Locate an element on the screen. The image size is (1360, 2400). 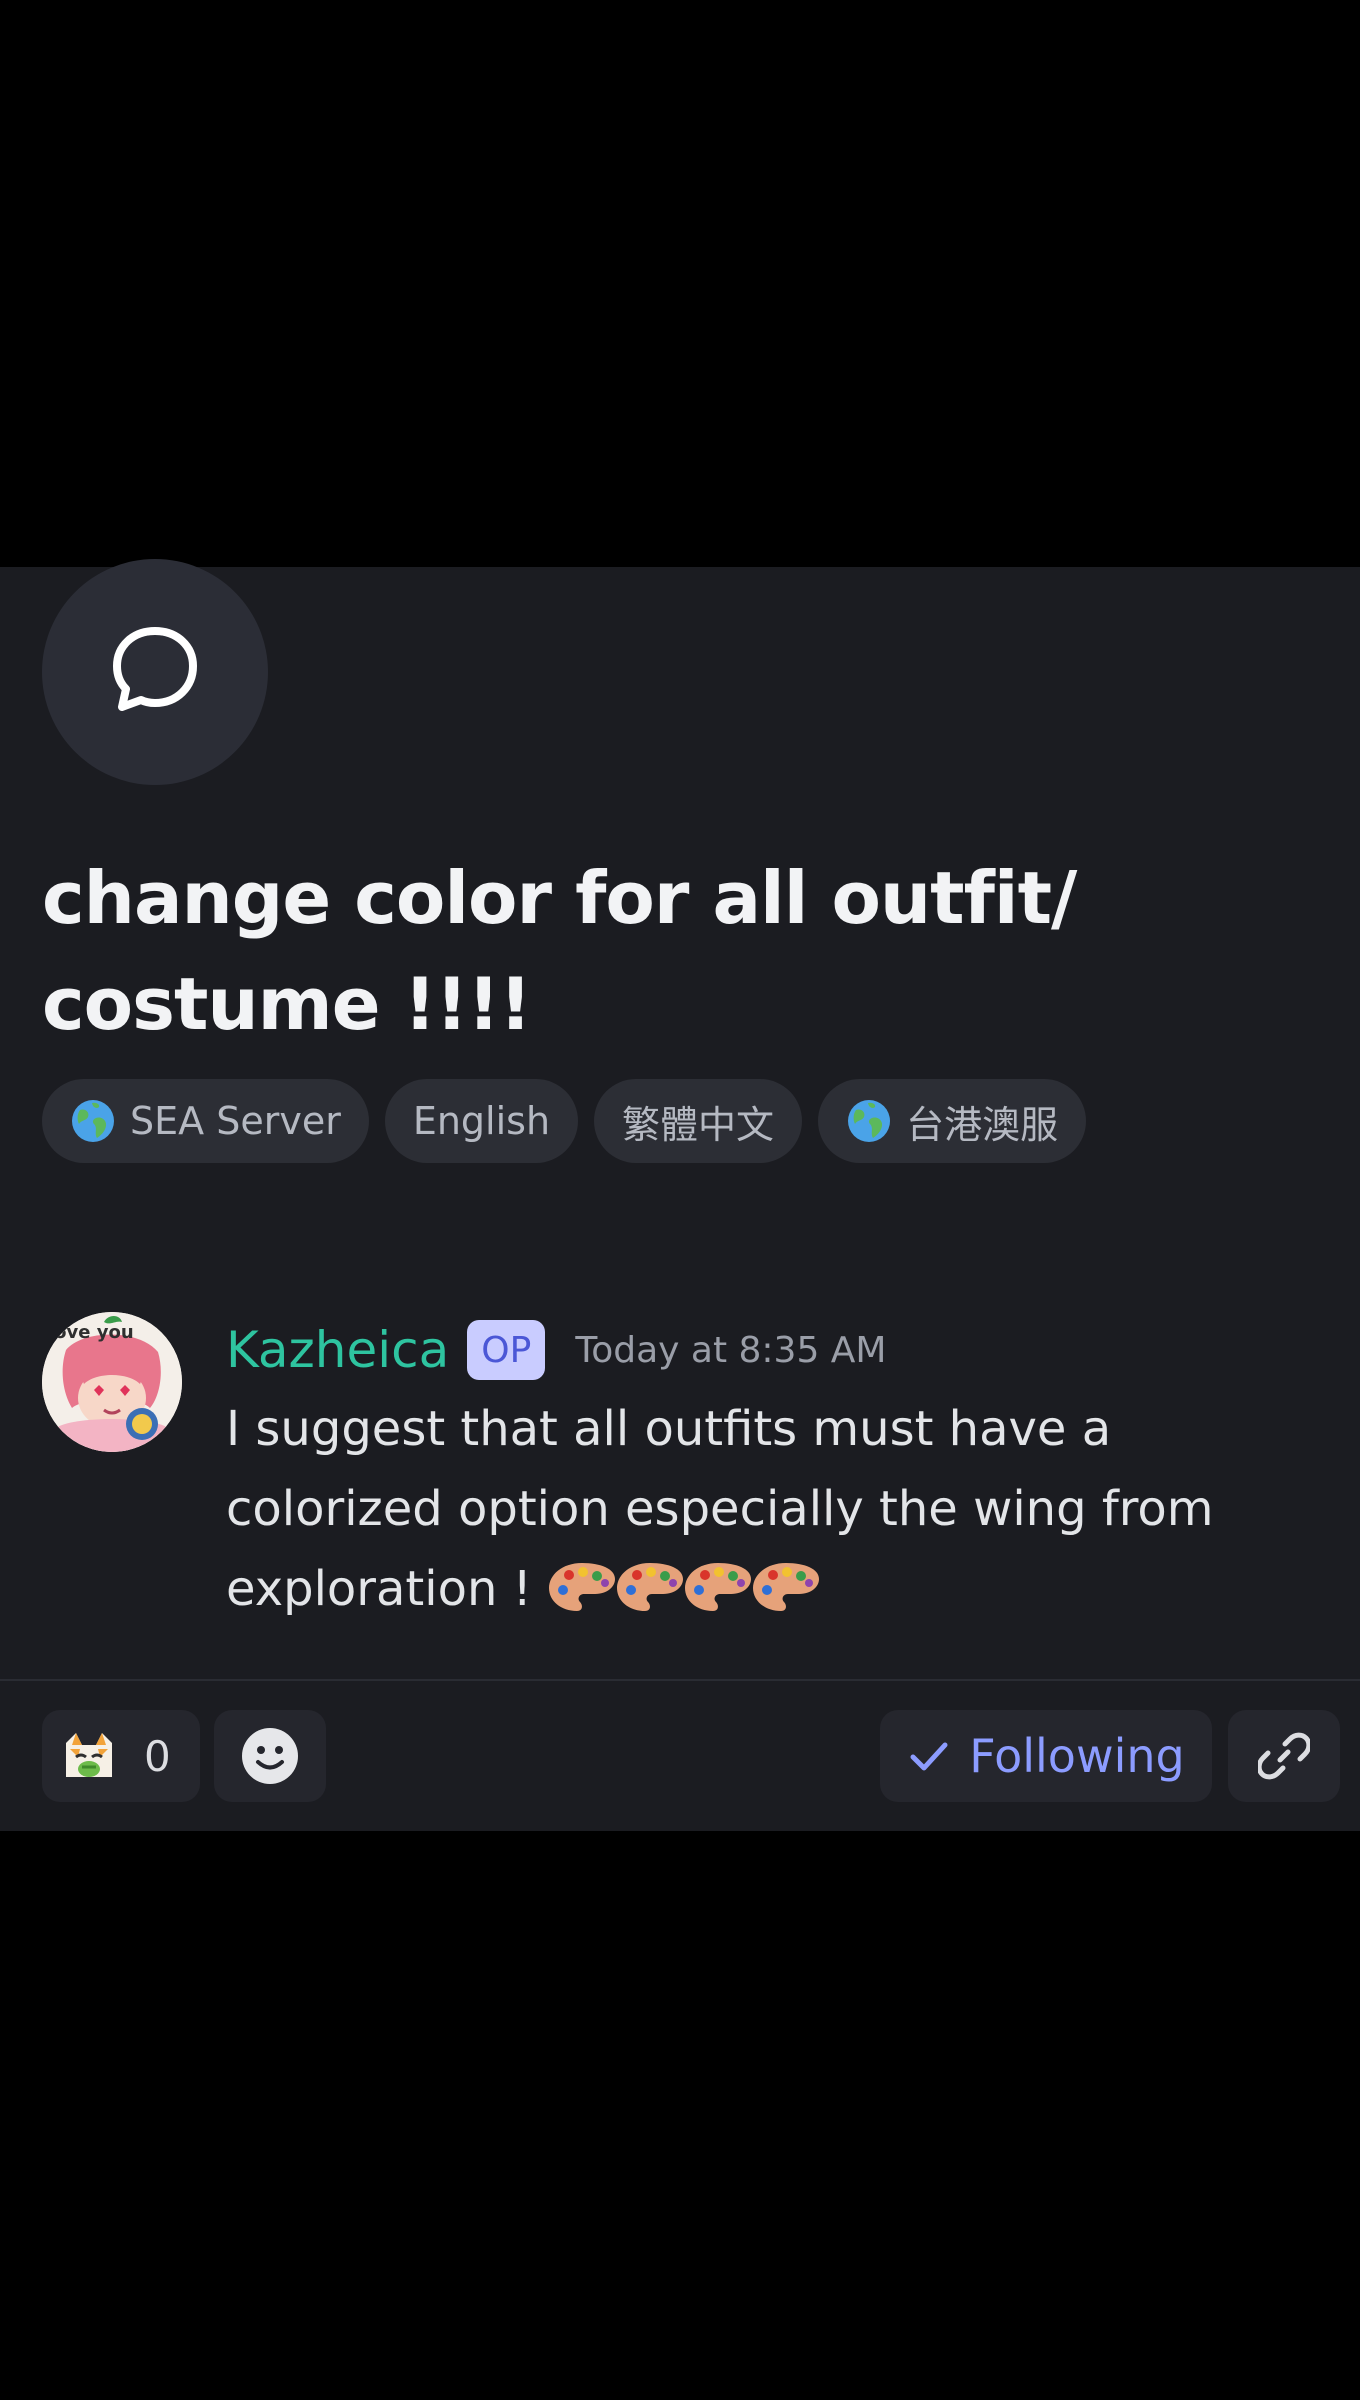
copy-link-button is located at coordinates (1284, 1756).